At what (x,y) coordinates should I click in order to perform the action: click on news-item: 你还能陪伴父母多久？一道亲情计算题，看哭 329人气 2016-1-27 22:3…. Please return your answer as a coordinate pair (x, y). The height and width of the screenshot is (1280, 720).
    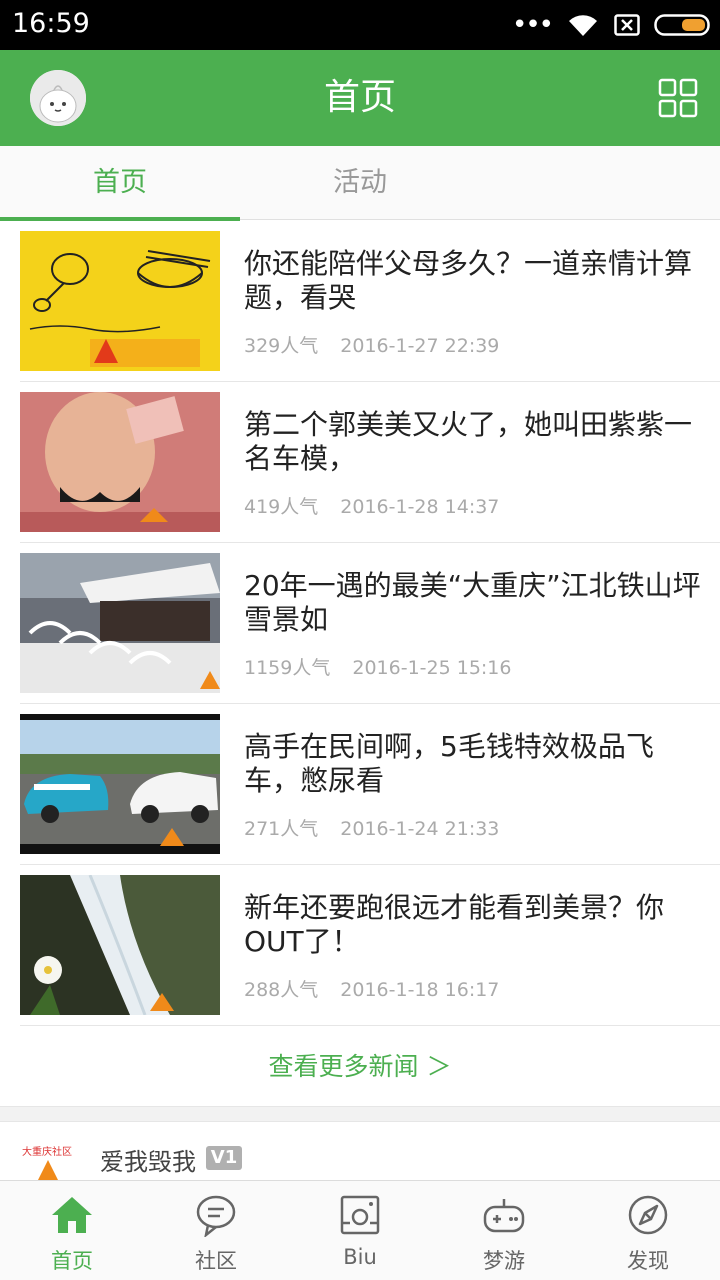
    Looking at the image, I should click on (370, 301).